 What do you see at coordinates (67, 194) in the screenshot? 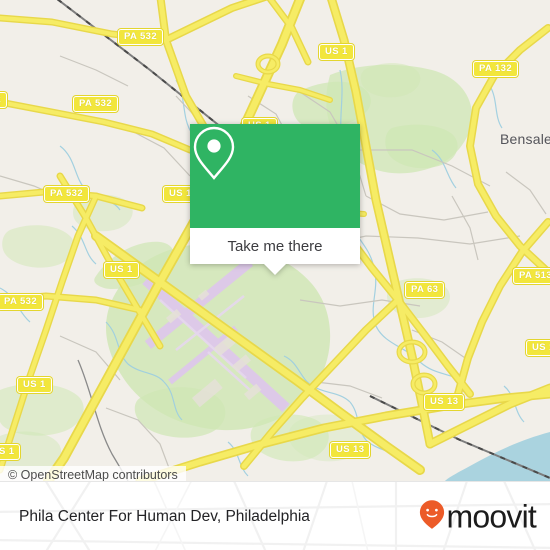
I see `road-shield-pa-532-mid: PA 532` at bounding box center [67, 194].